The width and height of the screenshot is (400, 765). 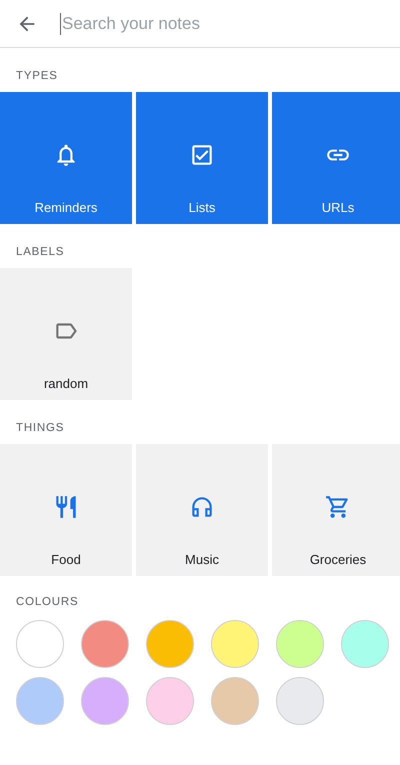 What do you see at coordinates (40, 252) in the screenshot?
I see `section-heading: LABELS` at bounding box center [40, 252].